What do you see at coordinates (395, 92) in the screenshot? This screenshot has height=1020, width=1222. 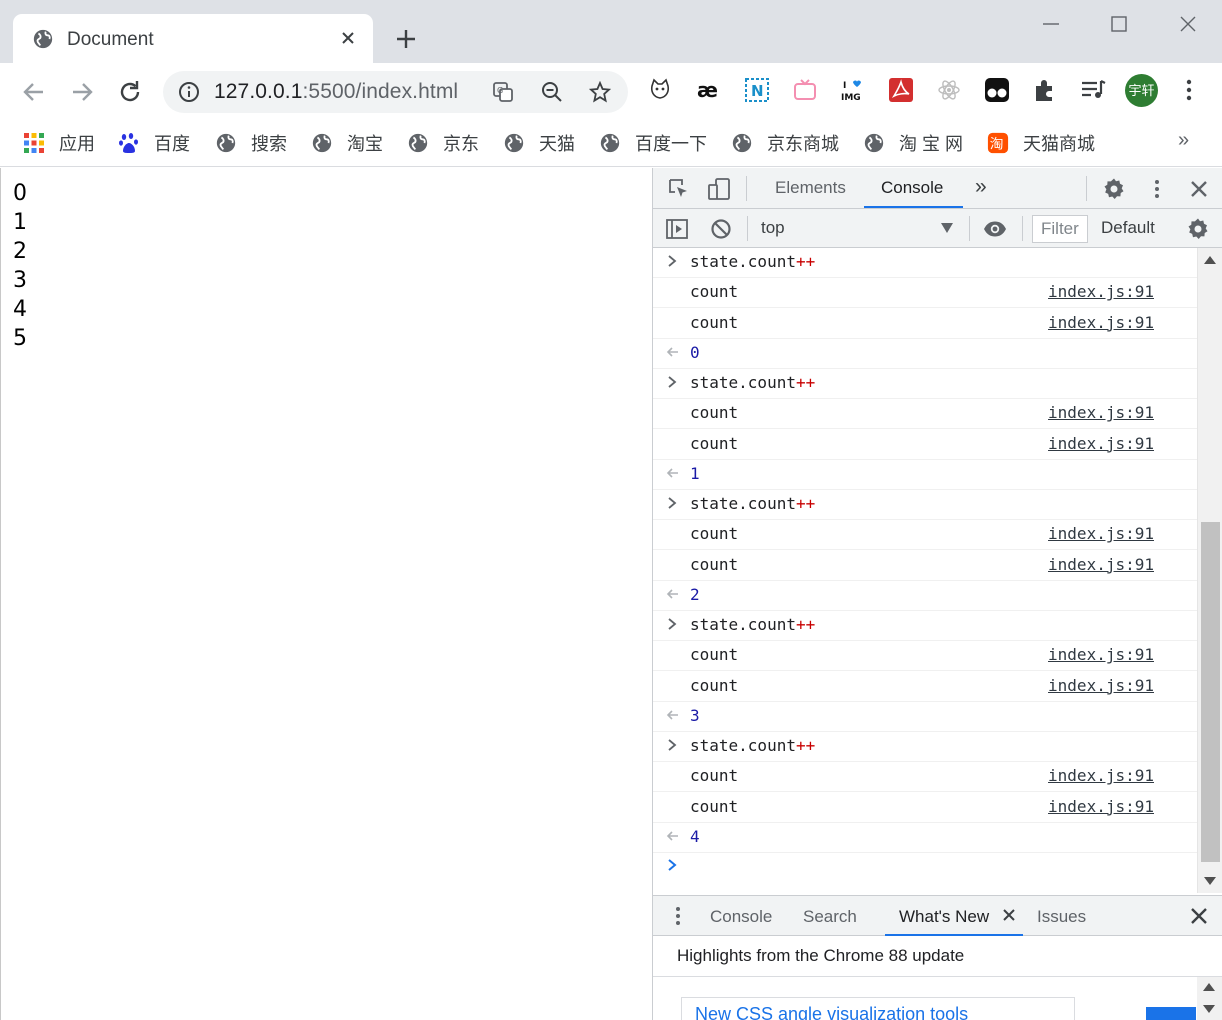 I see `address-bar: 127.0.0.1:5500/index.html G` at bounding box center [395, 92].